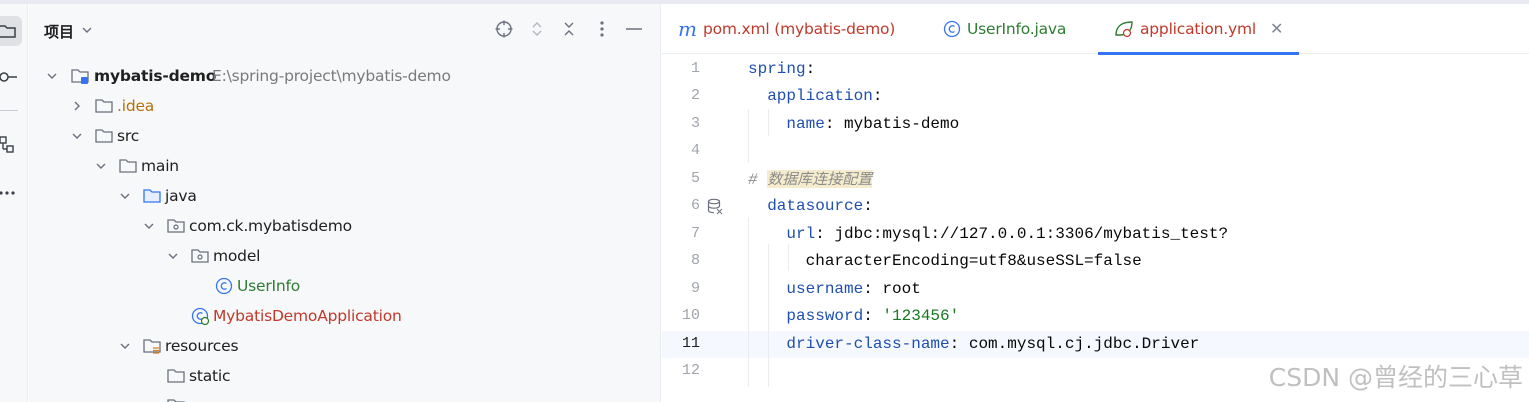 The height and width of the screenshot is (402, 1529). What do you see at coordinates (8, 77) in the screenshot?
I see `commit-icon` at bounding box center [8, 77].